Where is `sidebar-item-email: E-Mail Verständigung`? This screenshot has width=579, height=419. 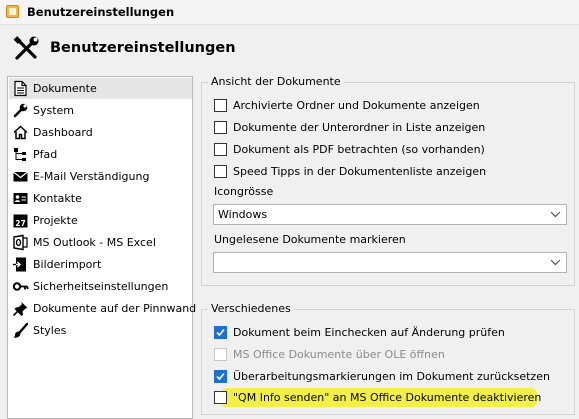
sidebar-item-email: E-Mail Verständigung is located at coordinates (100, 176).